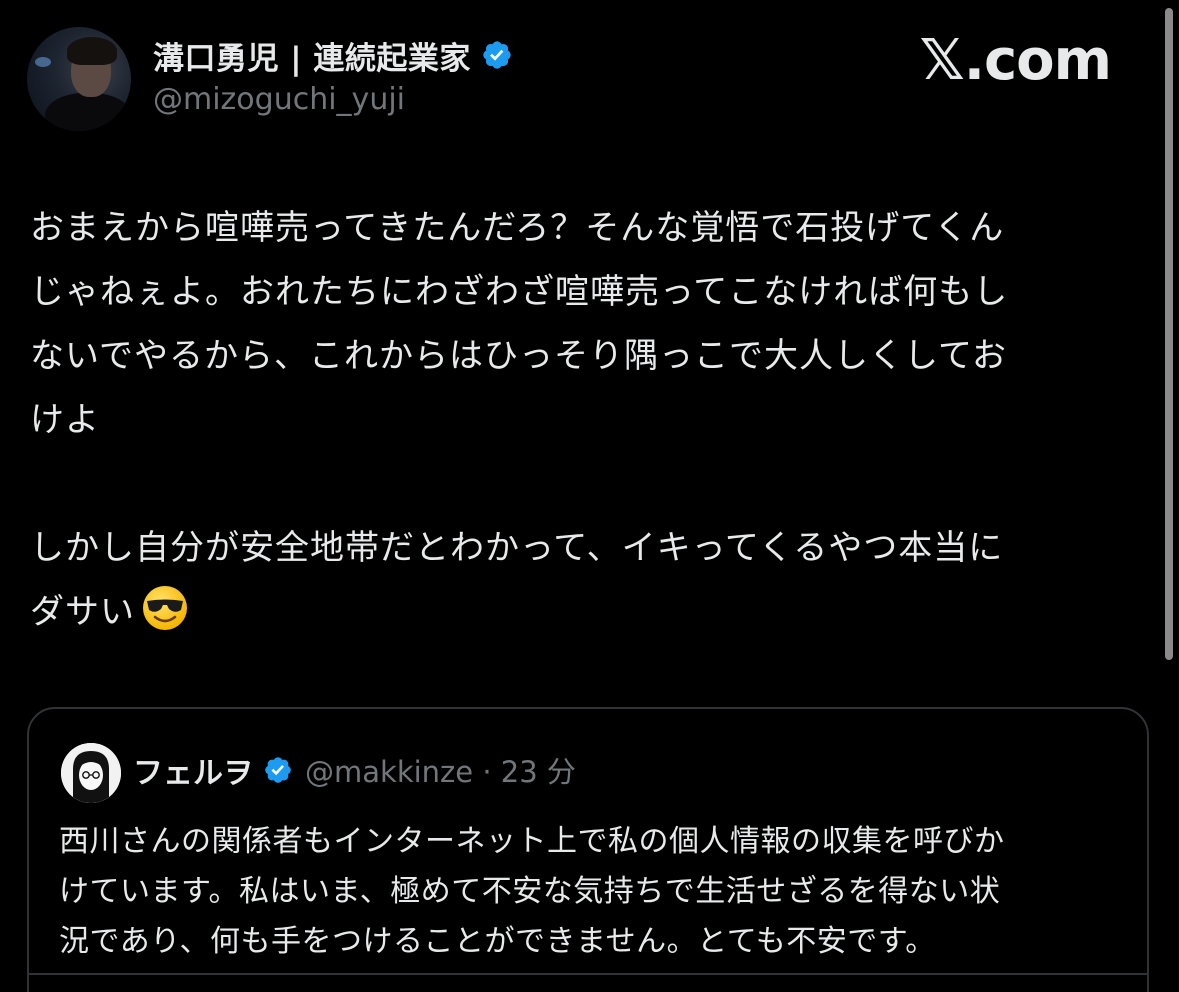  I want to click on quote-line: 西川さんの関係者もインターネット上で私の個人情報の収集を呼びか, so click(532, 841).